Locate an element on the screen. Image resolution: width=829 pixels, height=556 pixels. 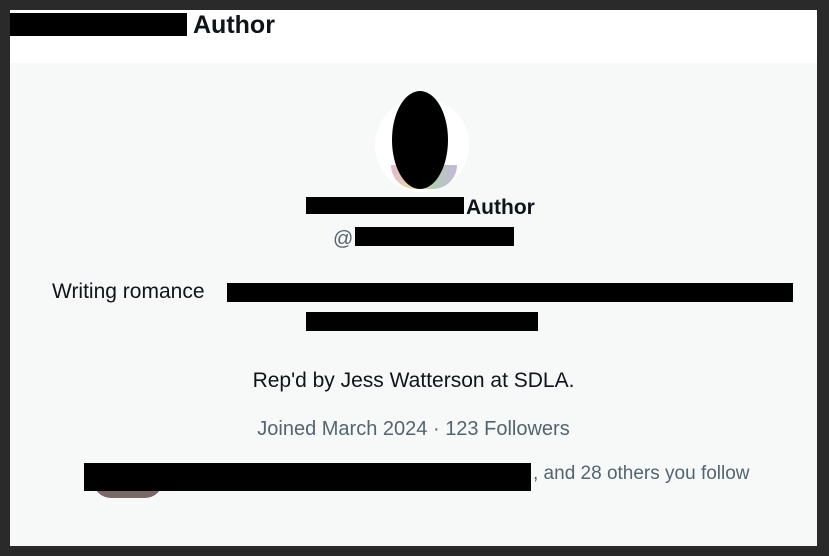
handle-prefix: @ is located at coordinates (343, 239).